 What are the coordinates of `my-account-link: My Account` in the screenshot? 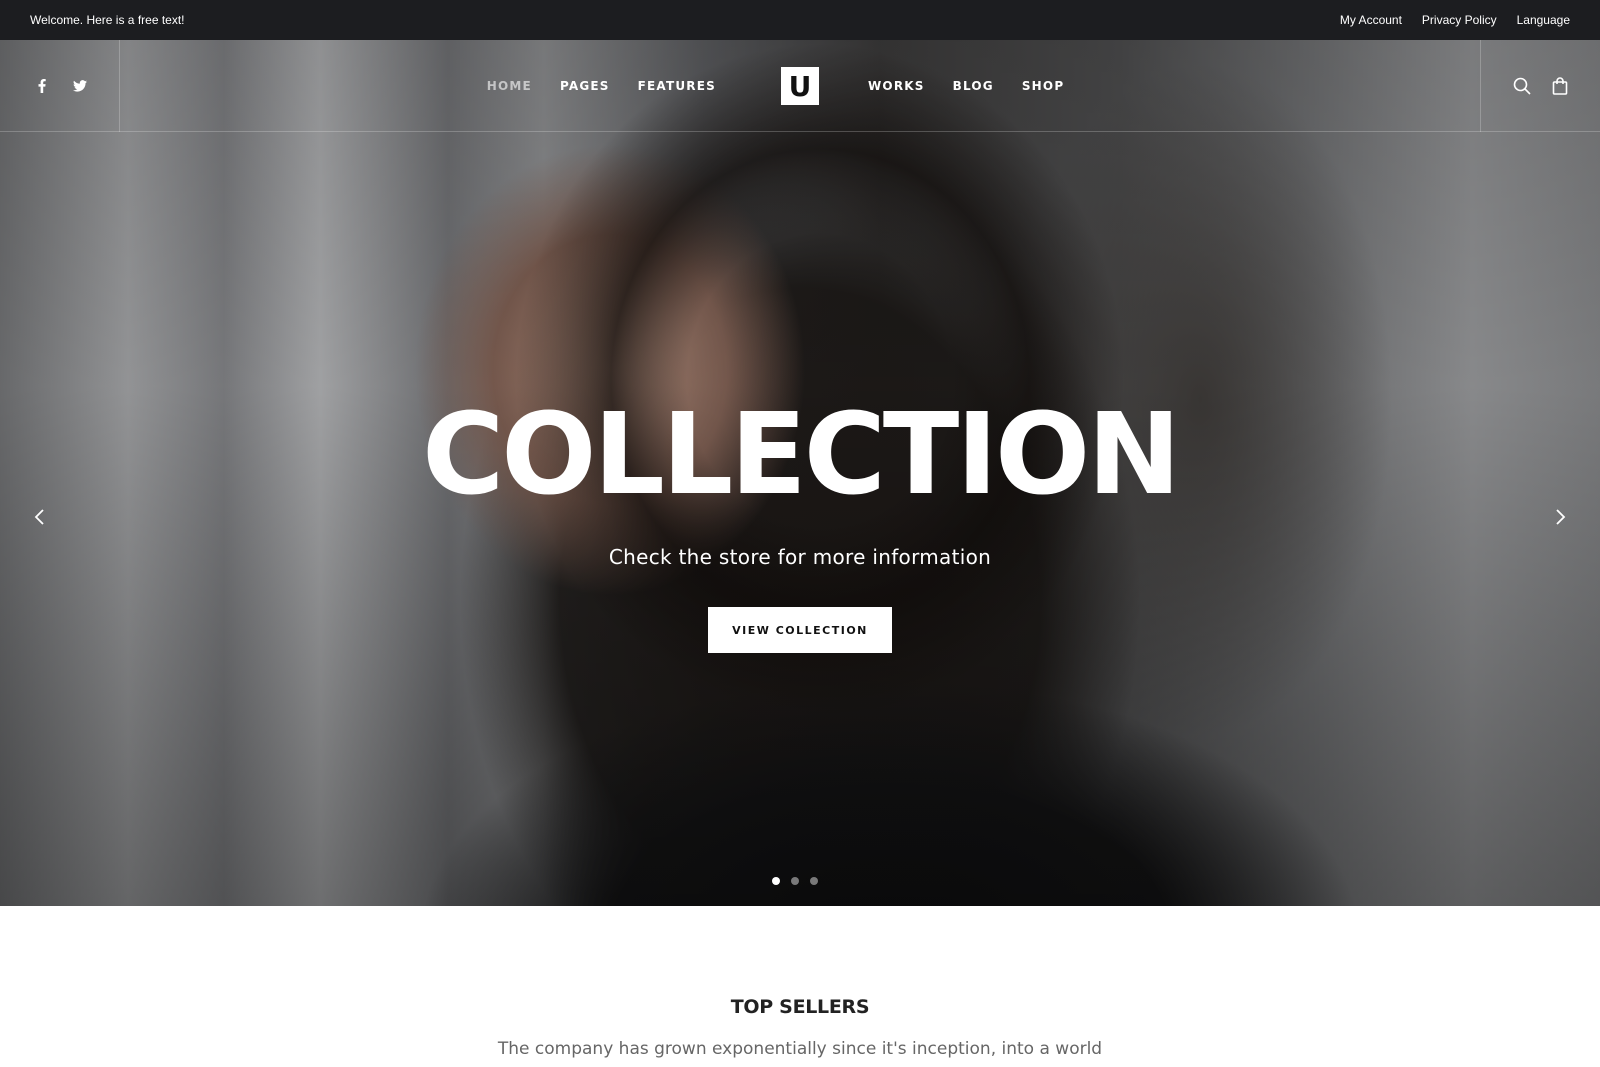 It's located at (1371, 20).